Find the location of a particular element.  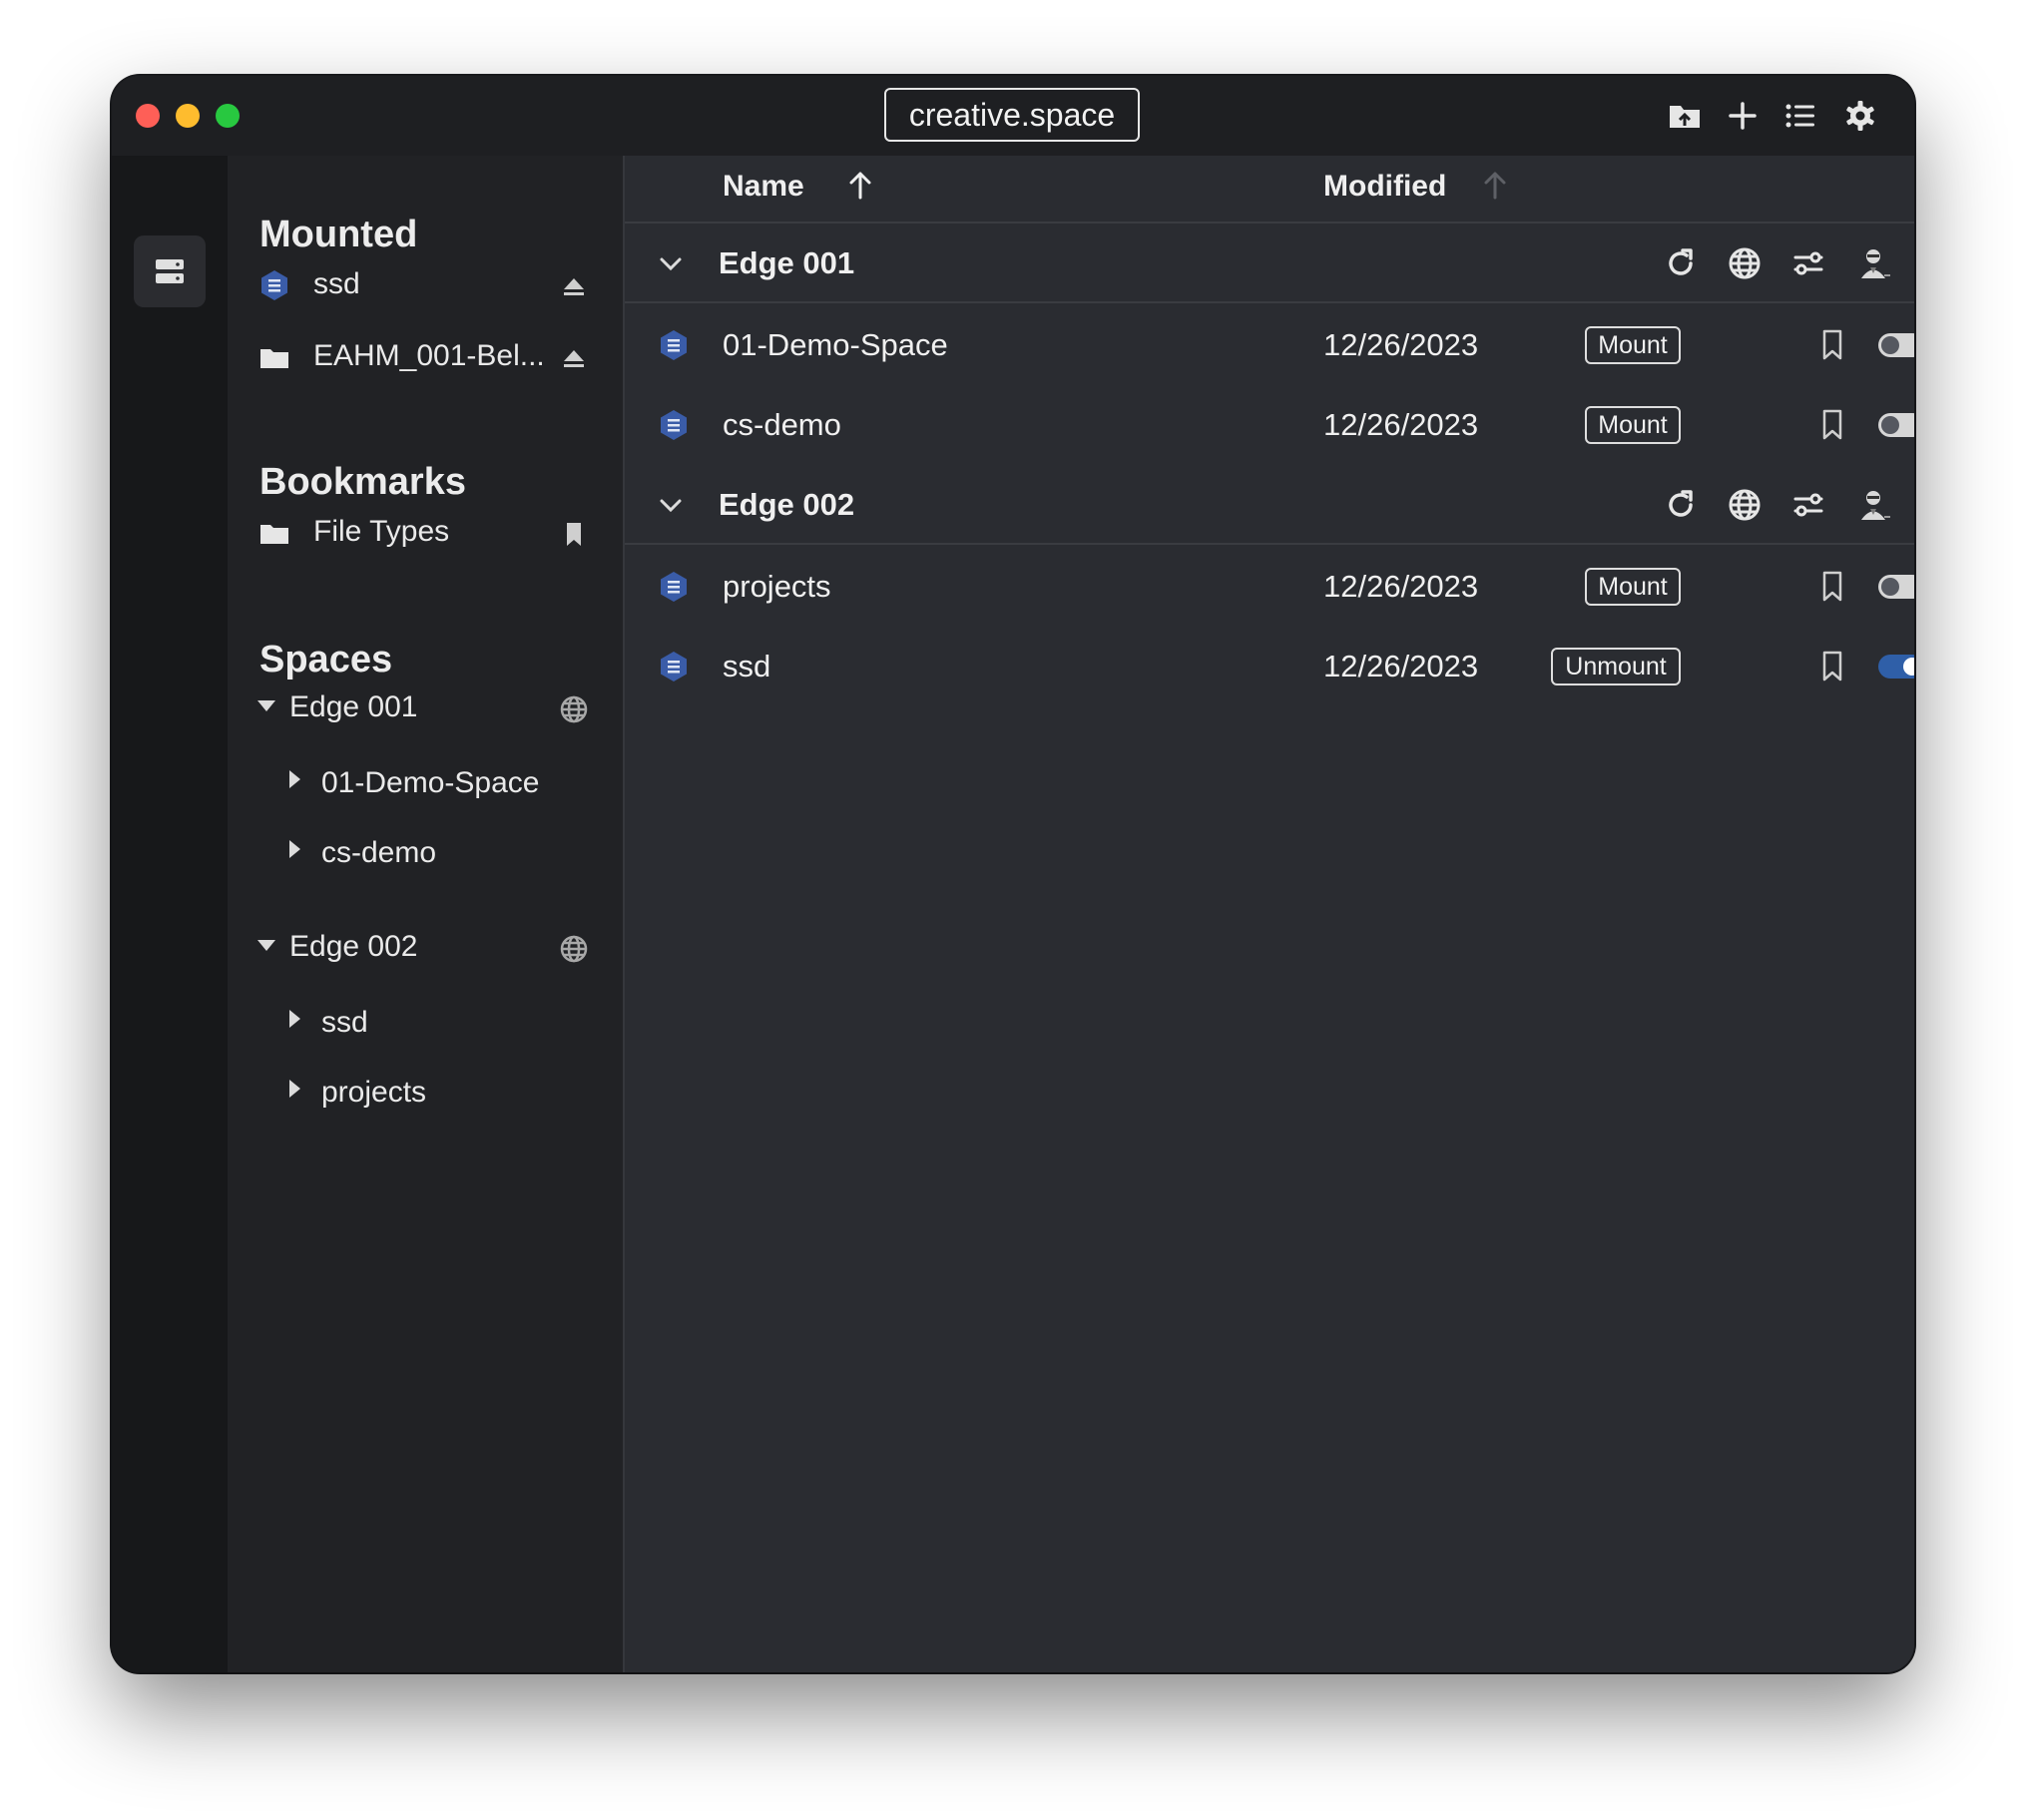

name-column-header: Name is located at coordinates (763, 187).